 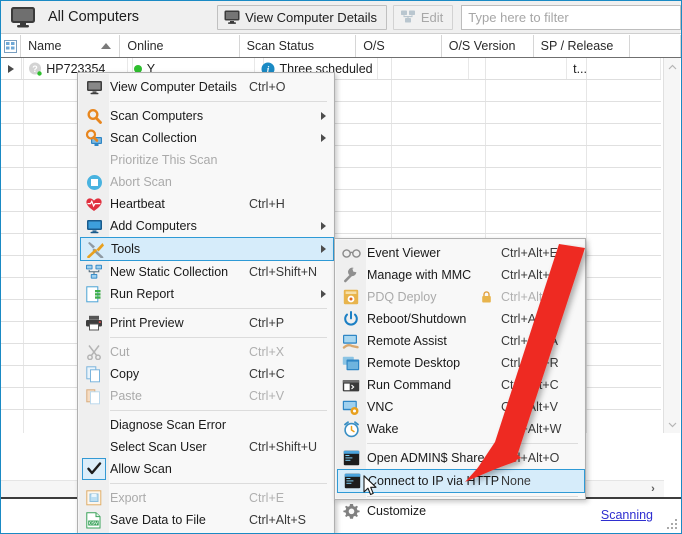 I want to click on menu-item-accelerator: Ctrl+Alt+S, so click(x=277, y=520).